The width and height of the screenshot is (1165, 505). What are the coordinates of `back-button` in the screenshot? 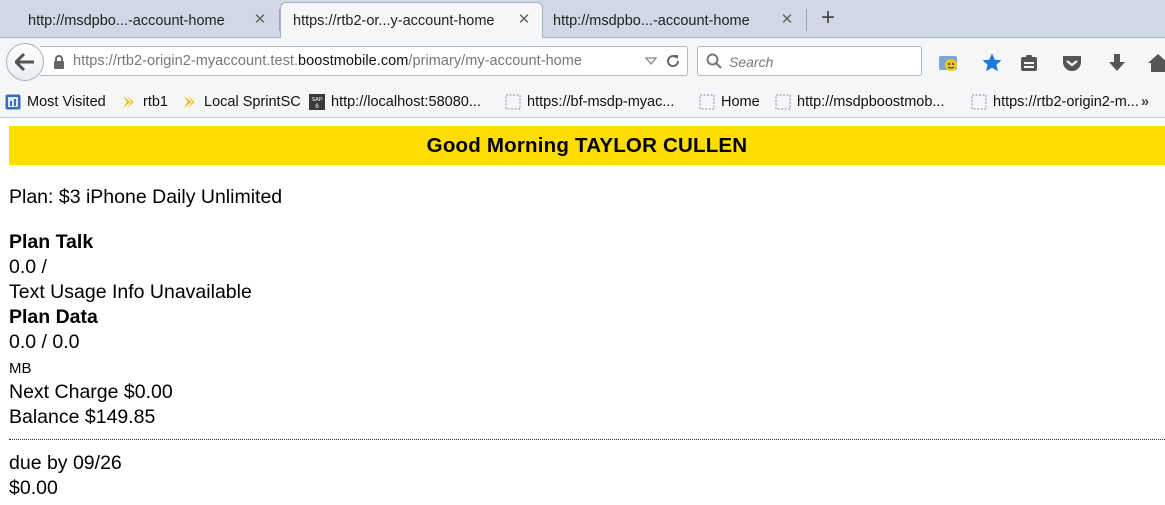 It's located at (25, 62).